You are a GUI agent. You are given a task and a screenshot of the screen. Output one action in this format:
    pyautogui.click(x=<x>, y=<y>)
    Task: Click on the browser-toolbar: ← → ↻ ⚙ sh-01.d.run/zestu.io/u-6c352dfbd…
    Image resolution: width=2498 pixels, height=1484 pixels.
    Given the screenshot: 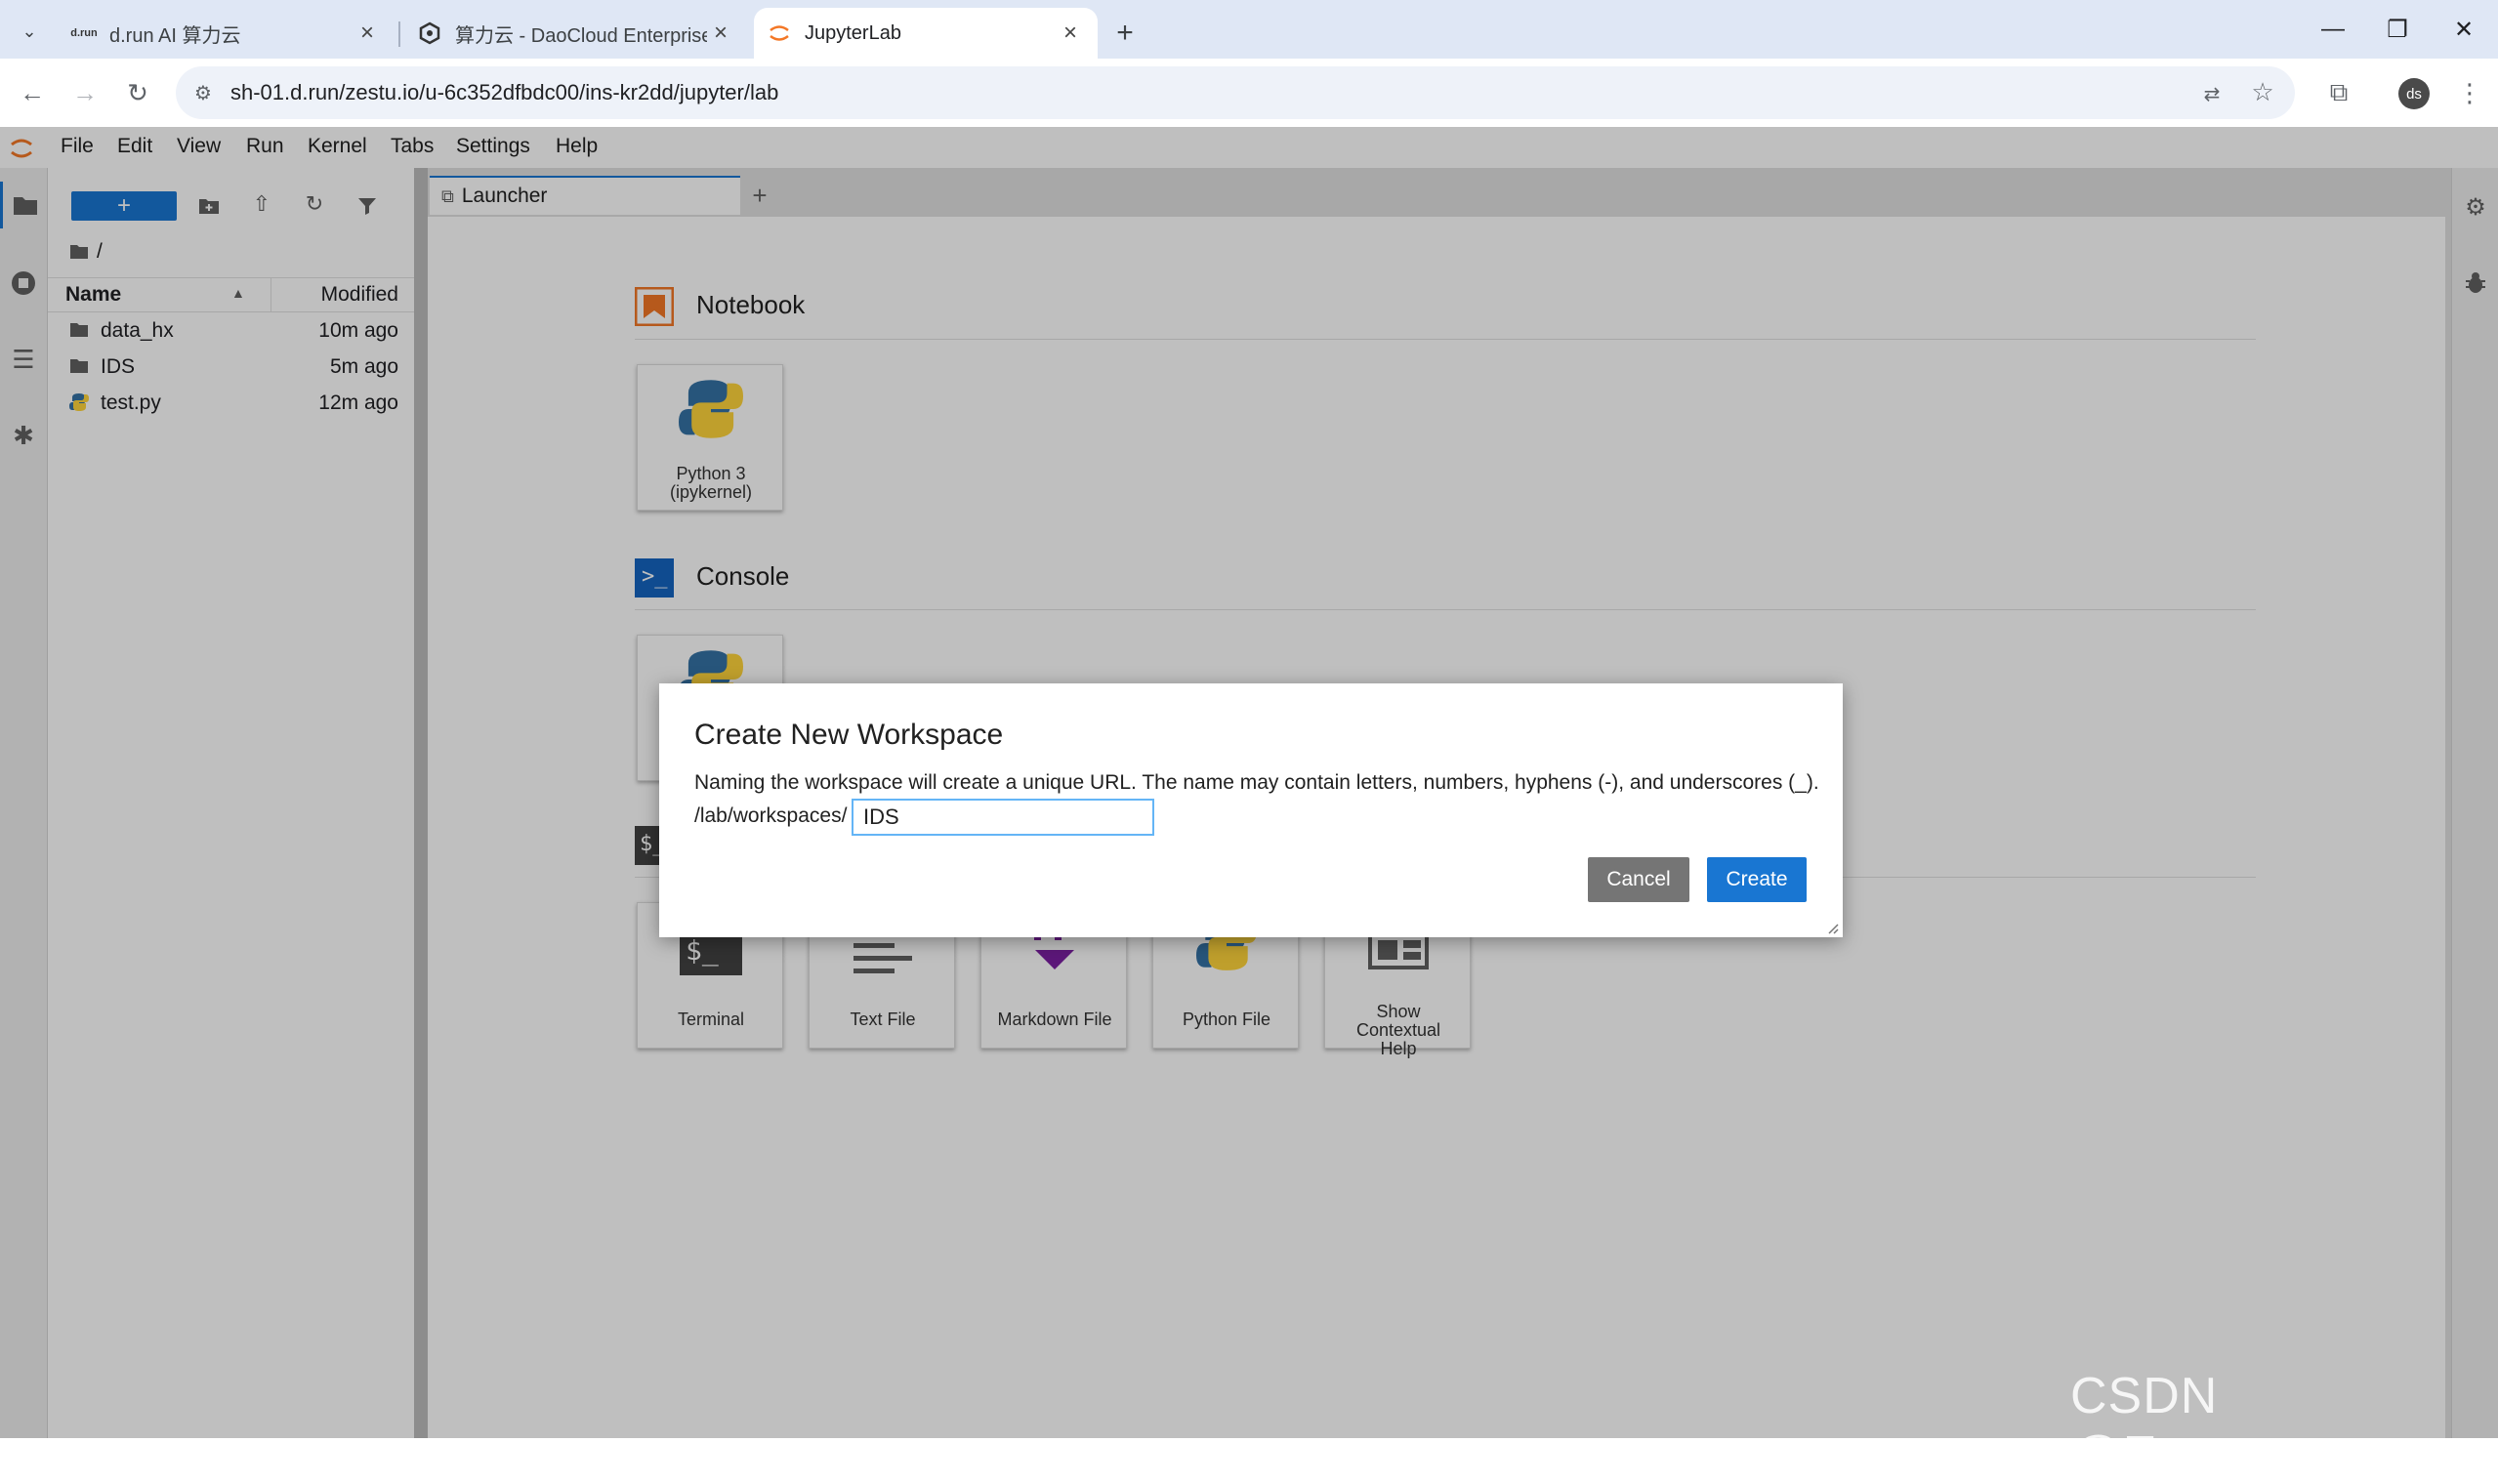 What is the action you would take?
    pyautogui.click(x=1249, y=94)
    